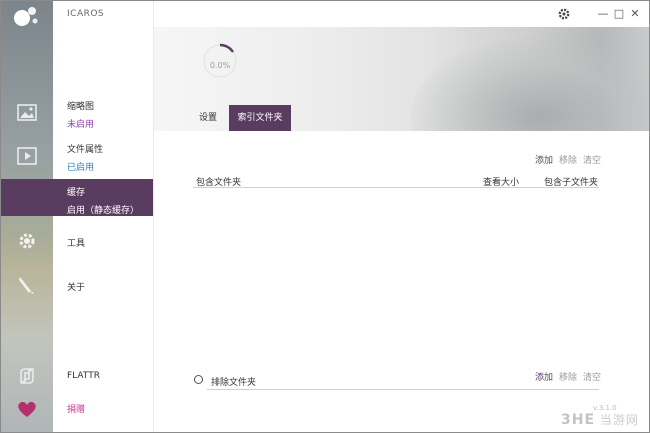 The width and height of the screenshot is (650, 433). What do you see at coordinates (103, 200) in the screenshot?
I see `nav-item-cache: 缓存 启用（静态缓存）` at bounding box center [103, 200].